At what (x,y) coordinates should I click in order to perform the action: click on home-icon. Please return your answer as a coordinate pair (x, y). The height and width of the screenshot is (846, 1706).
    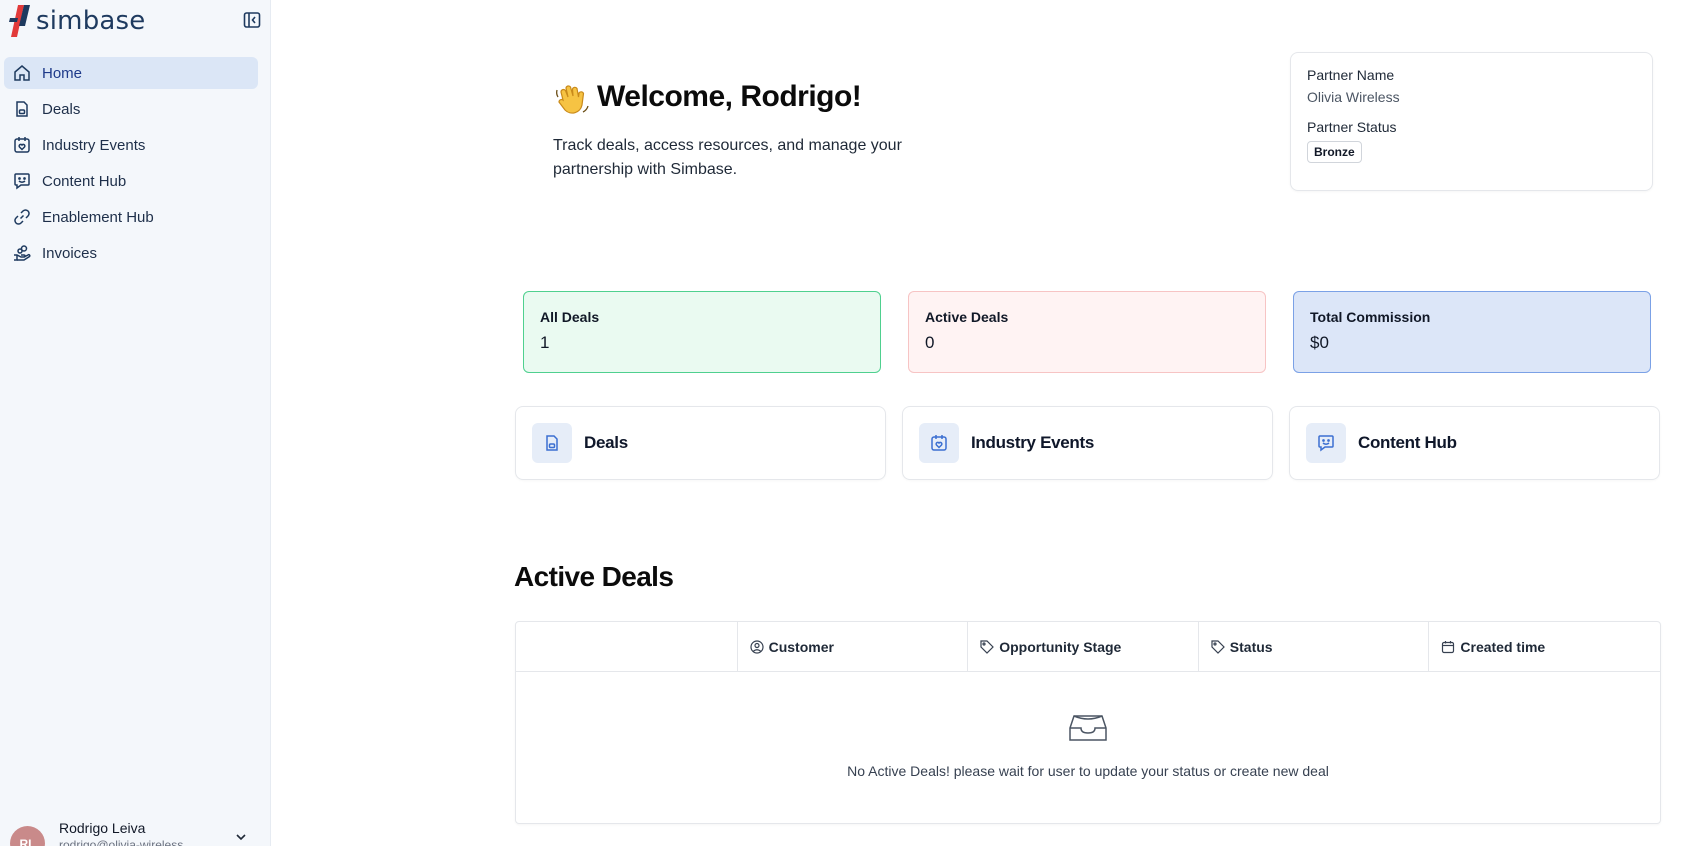
    Looking at the image, I should click on (22, 73).